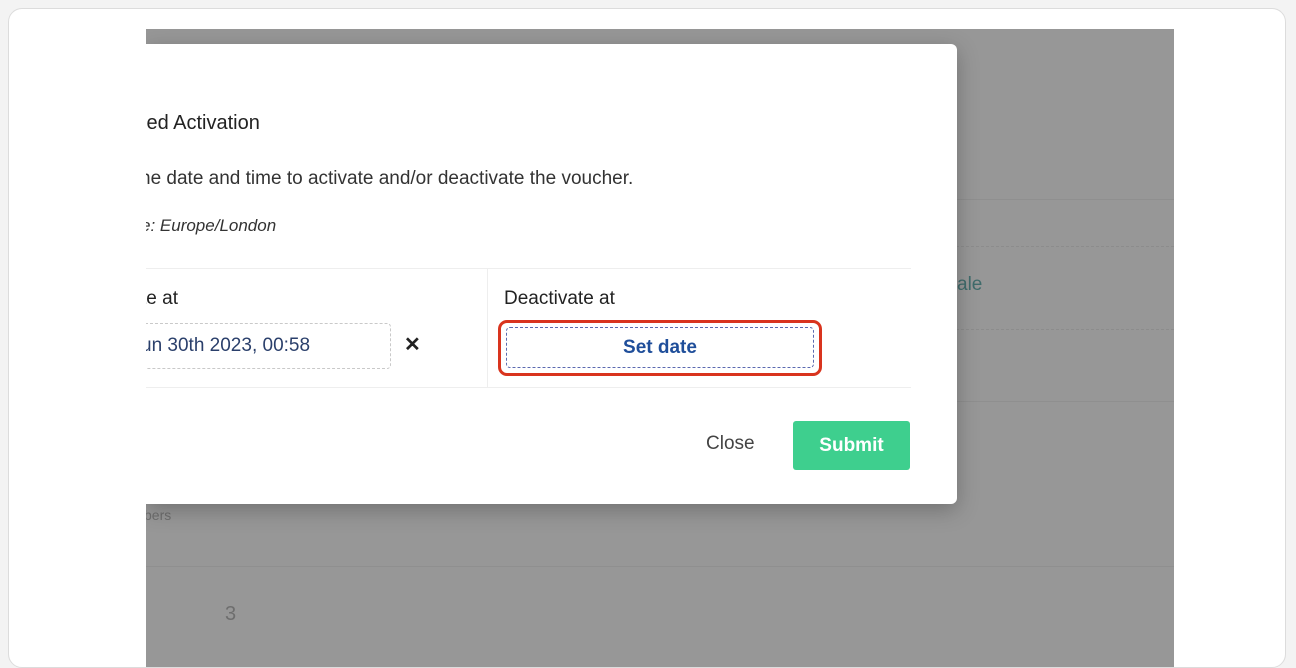 This screenshot has height=668, width=1296. Describe the element at coordinates (528, 268) in the screenshot. I see `table-top-border` at that location.